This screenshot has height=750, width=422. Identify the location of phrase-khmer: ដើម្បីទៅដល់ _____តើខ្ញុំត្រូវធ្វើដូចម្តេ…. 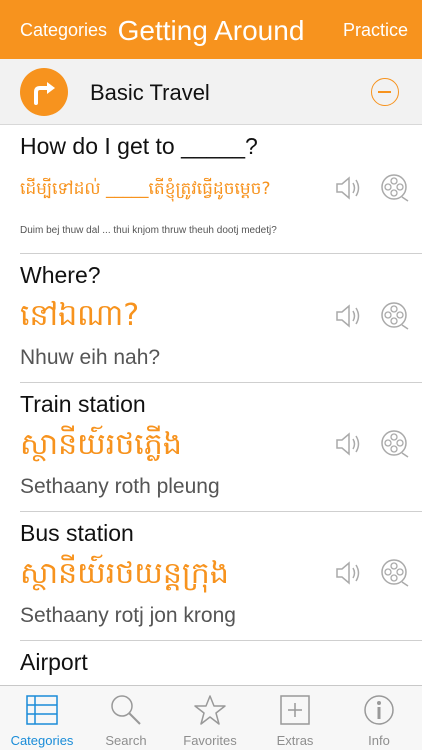
(145, 189).